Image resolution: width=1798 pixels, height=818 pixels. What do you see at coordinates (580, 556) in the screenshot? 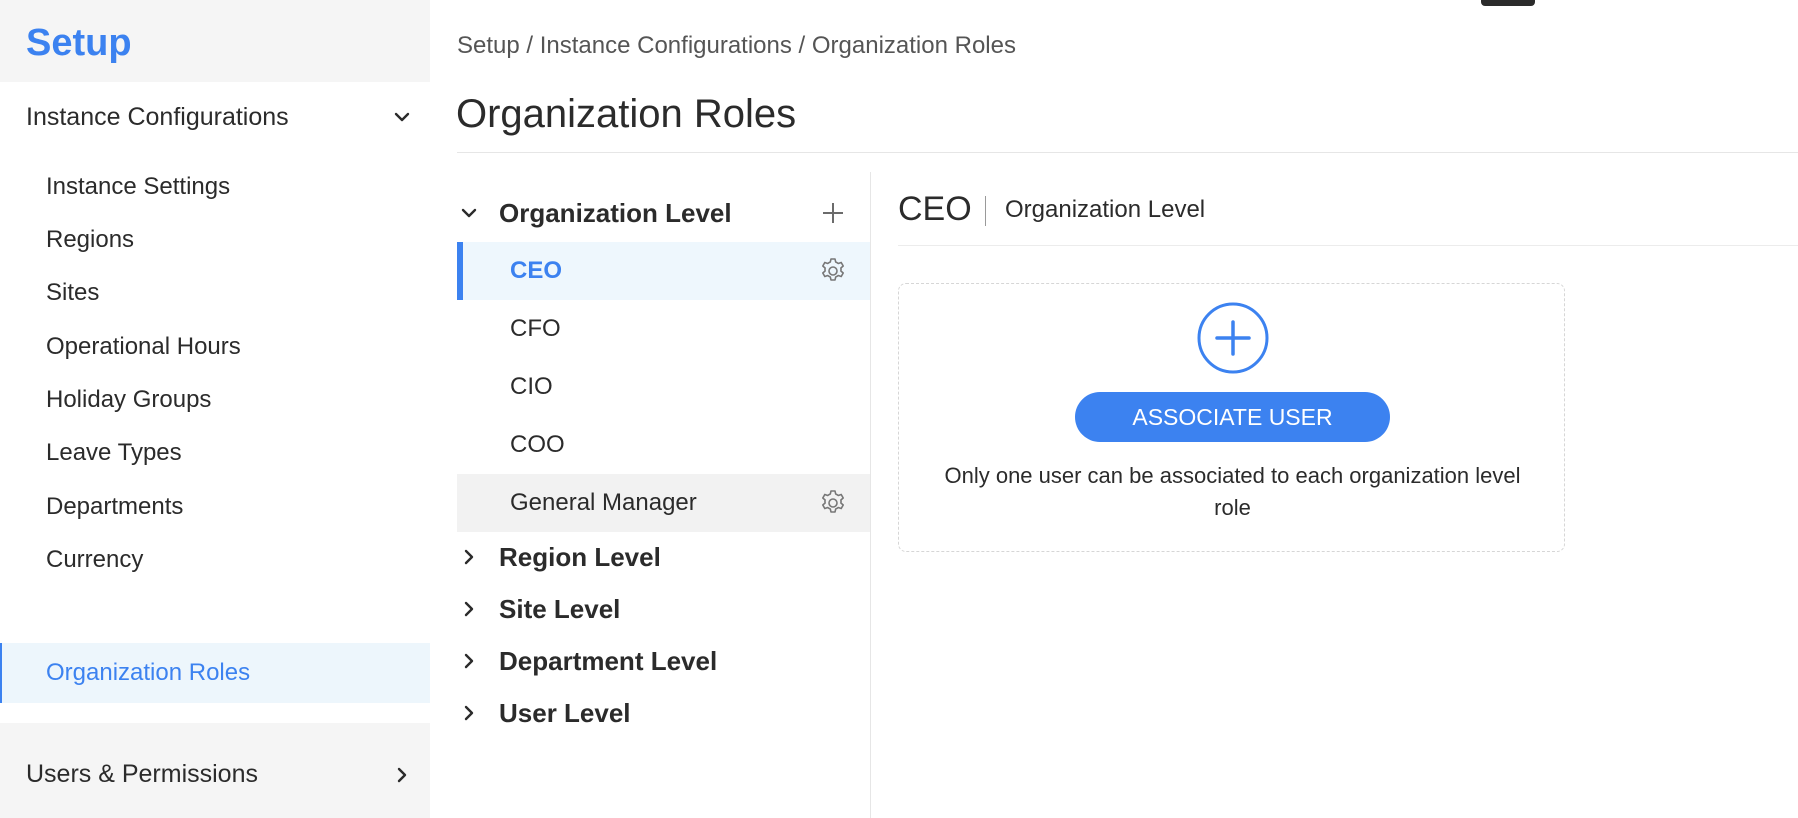
I see `tree-level-label: Region Level` at bounding box center [580, 556].